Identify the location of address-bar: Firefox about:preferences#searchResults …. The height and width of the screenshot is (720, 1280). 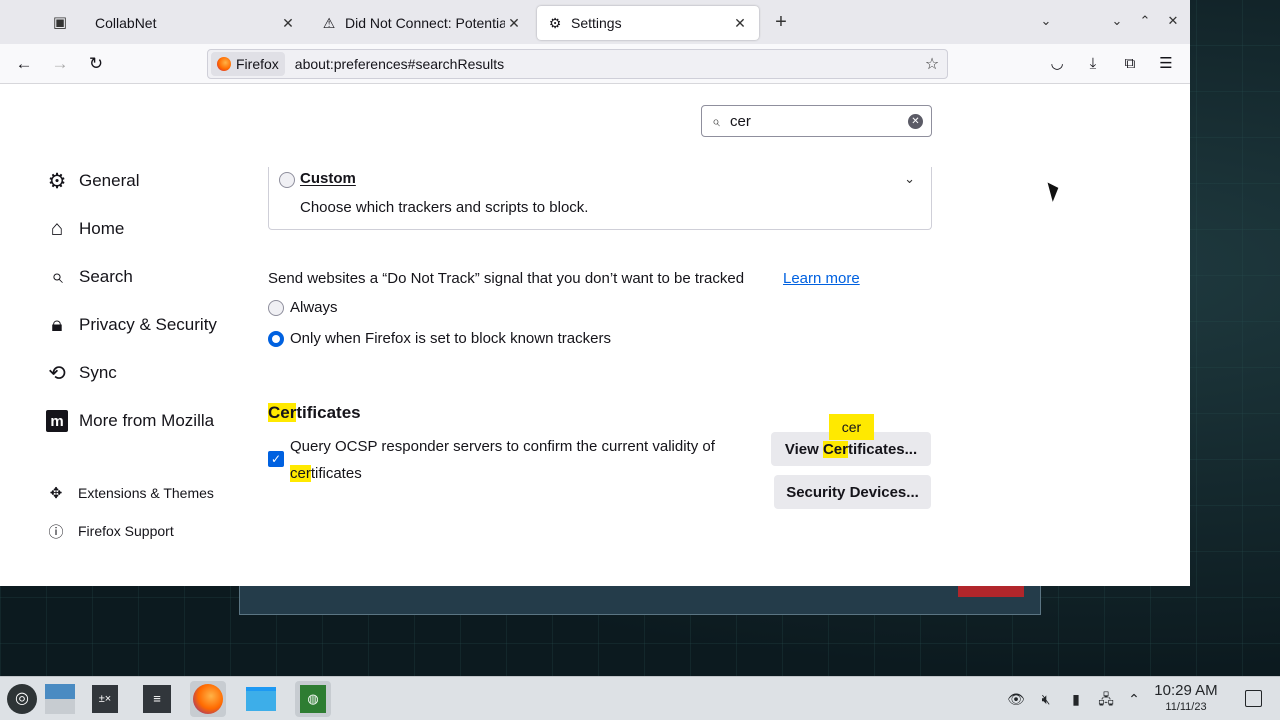
(577, 64).